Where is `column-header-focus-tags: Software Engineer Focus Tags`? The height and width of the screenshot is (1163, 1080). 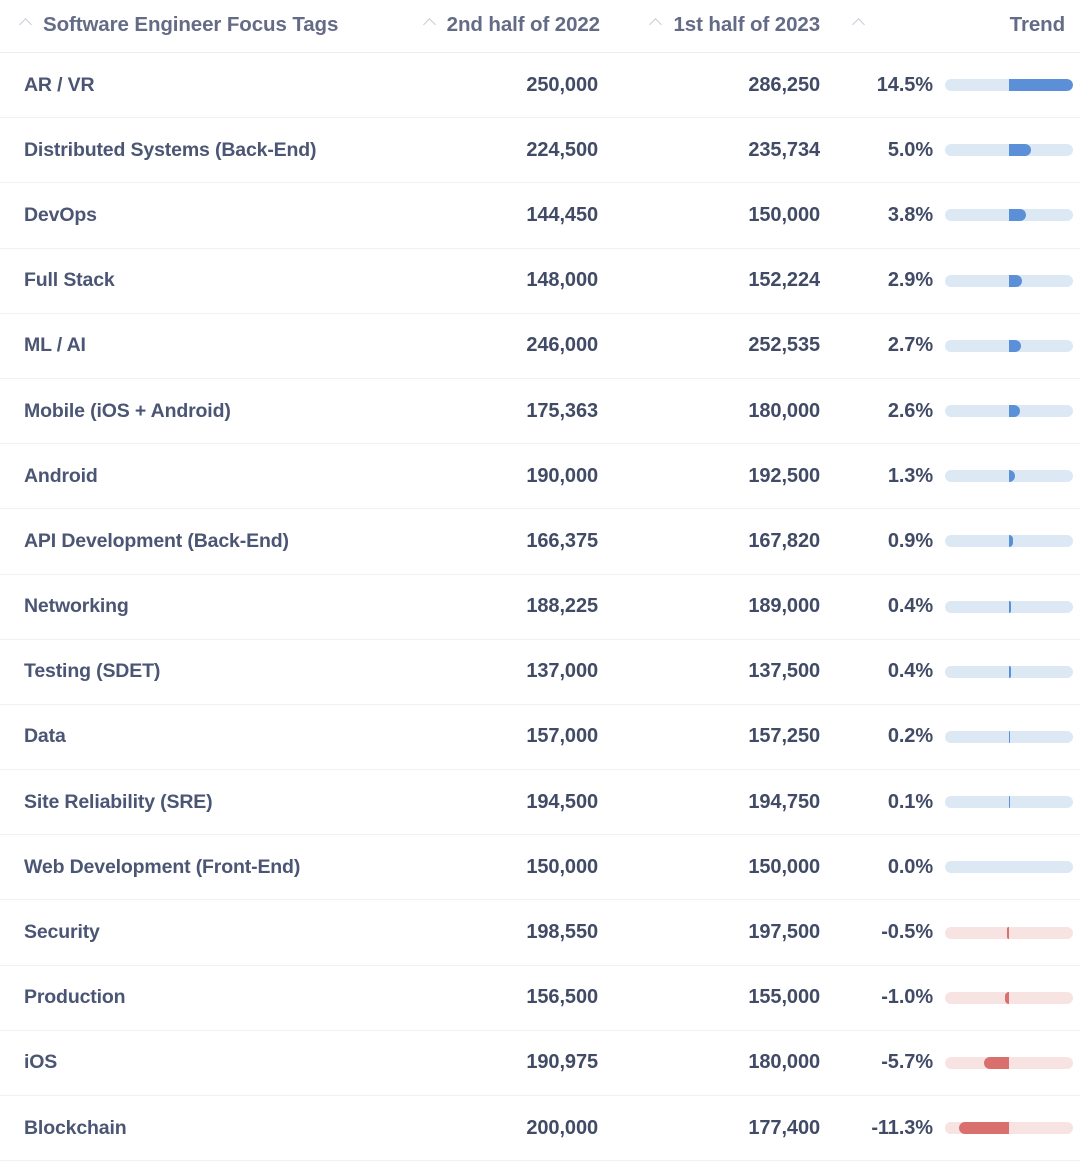 column-header-focus-tags: Software Engineer Focus Tags is located at coordinates (195, 26).